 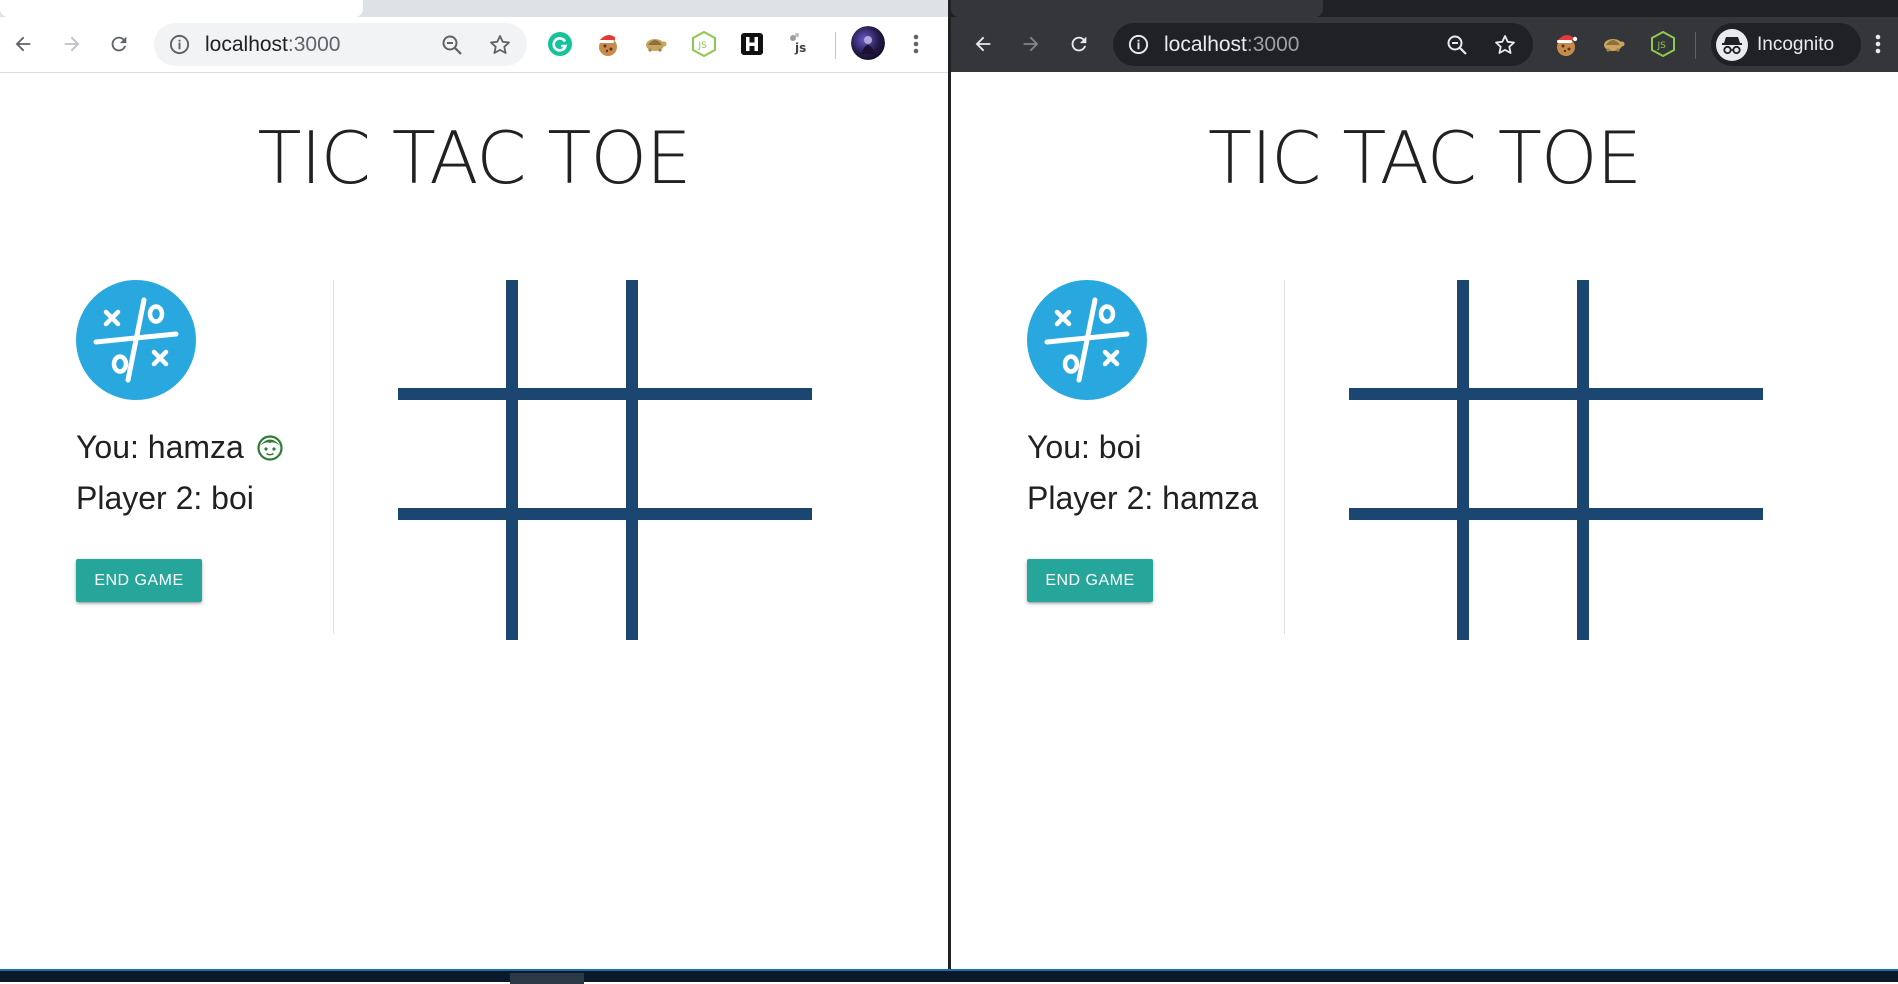 What do you see at coordinates (270, 447) in the screenshot?
I see `current-turn-face-icon` at bounding box center [270, 447].